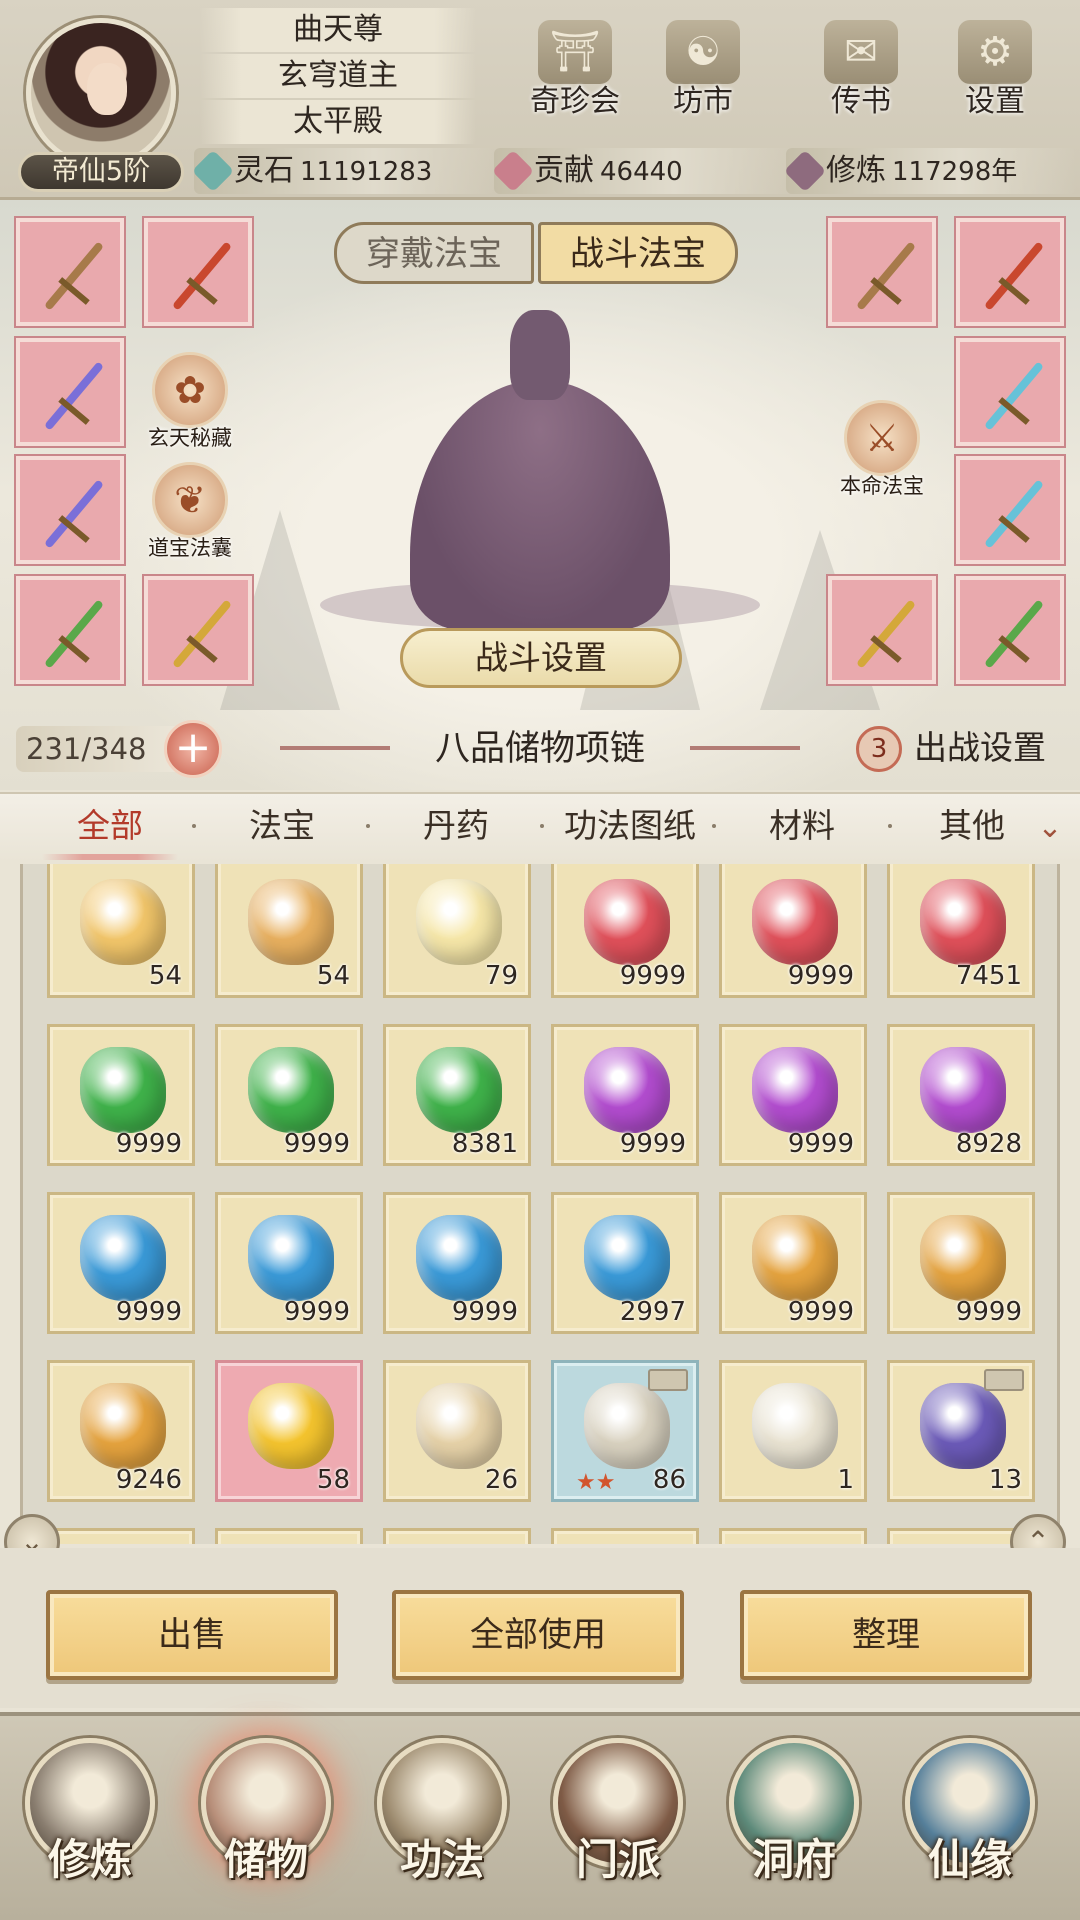 The image size is (1080, 1920). Describe the element at coordinates (123, 1090) in the screenshot. I see `green-gem-icon` at that location.